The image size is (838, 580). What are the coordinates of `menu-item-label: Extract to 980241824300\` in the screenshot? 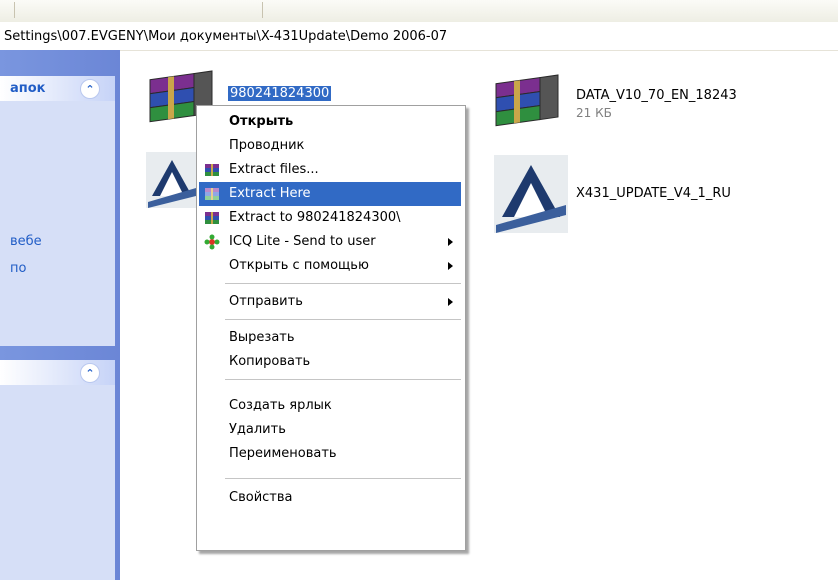 It's located at (315, 217).